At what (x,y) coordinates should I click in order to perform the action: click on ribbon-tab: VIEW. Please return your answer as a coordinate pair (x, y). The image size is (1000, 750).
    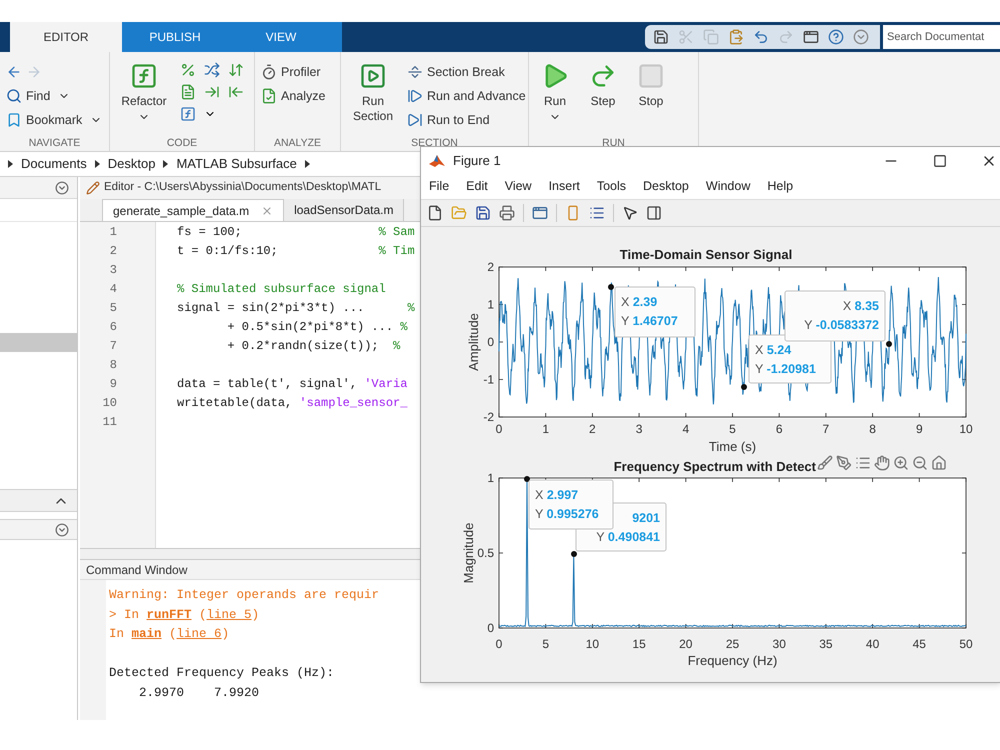
    Looking at the image, I should click on (281, 37).